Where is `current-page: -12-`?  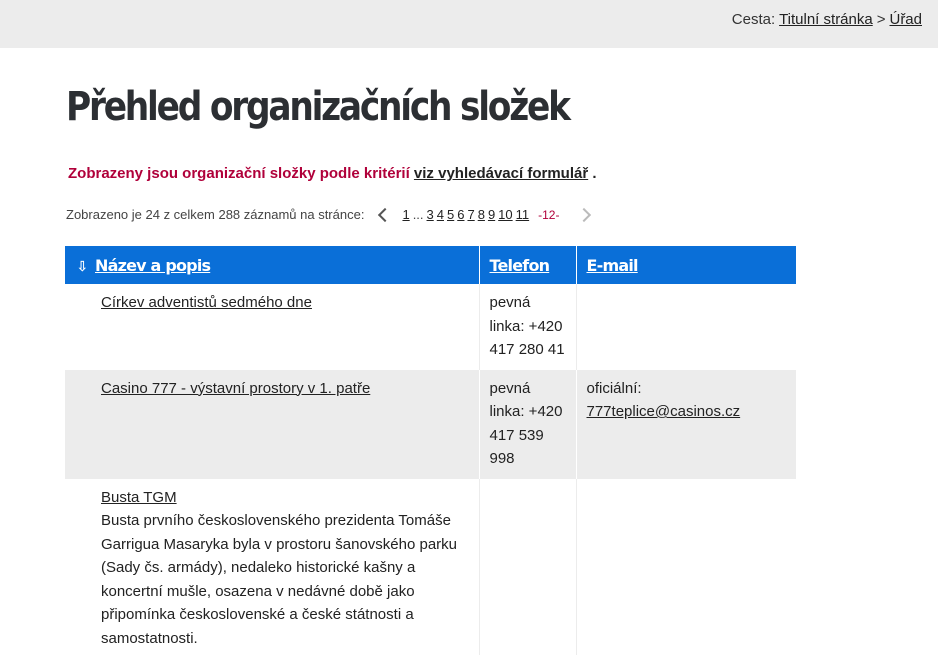
current-page: -12- is located at coordinates (549, 214).